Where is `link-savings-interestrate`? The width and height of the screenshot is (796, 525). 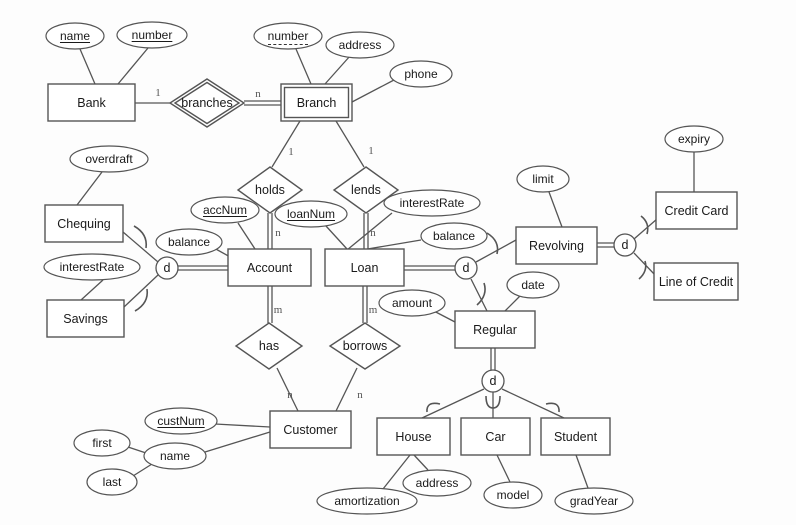
link-savings-interestrate is located at coordinates (92, 290).